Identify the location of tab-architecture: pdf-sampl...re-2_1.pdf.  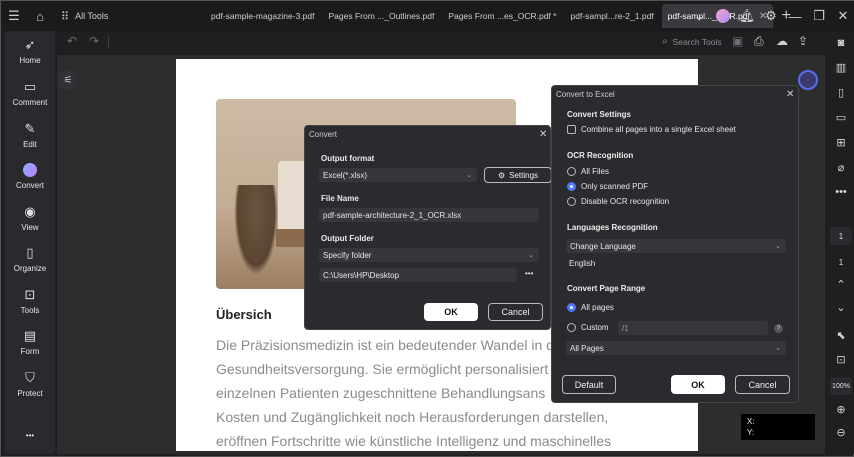
(612, 16).